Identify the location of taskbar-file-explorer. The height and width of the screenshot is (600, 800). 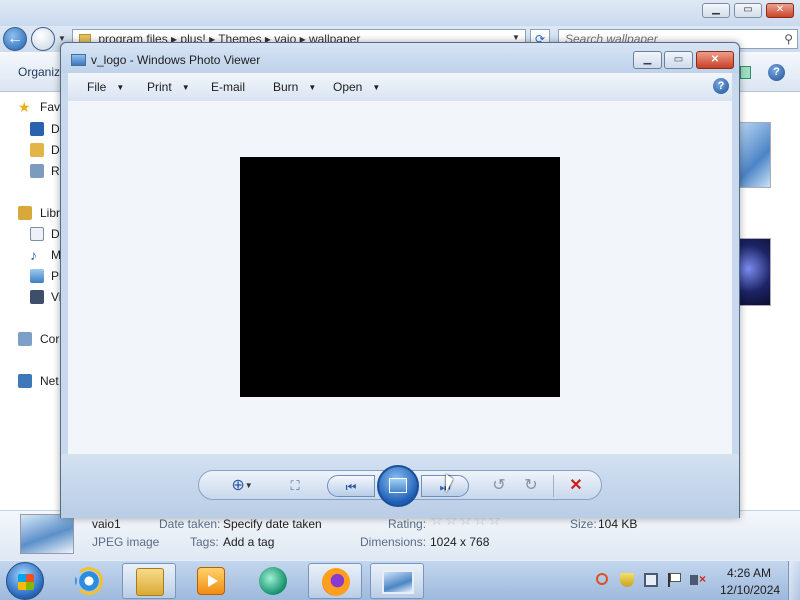
(149, 581).